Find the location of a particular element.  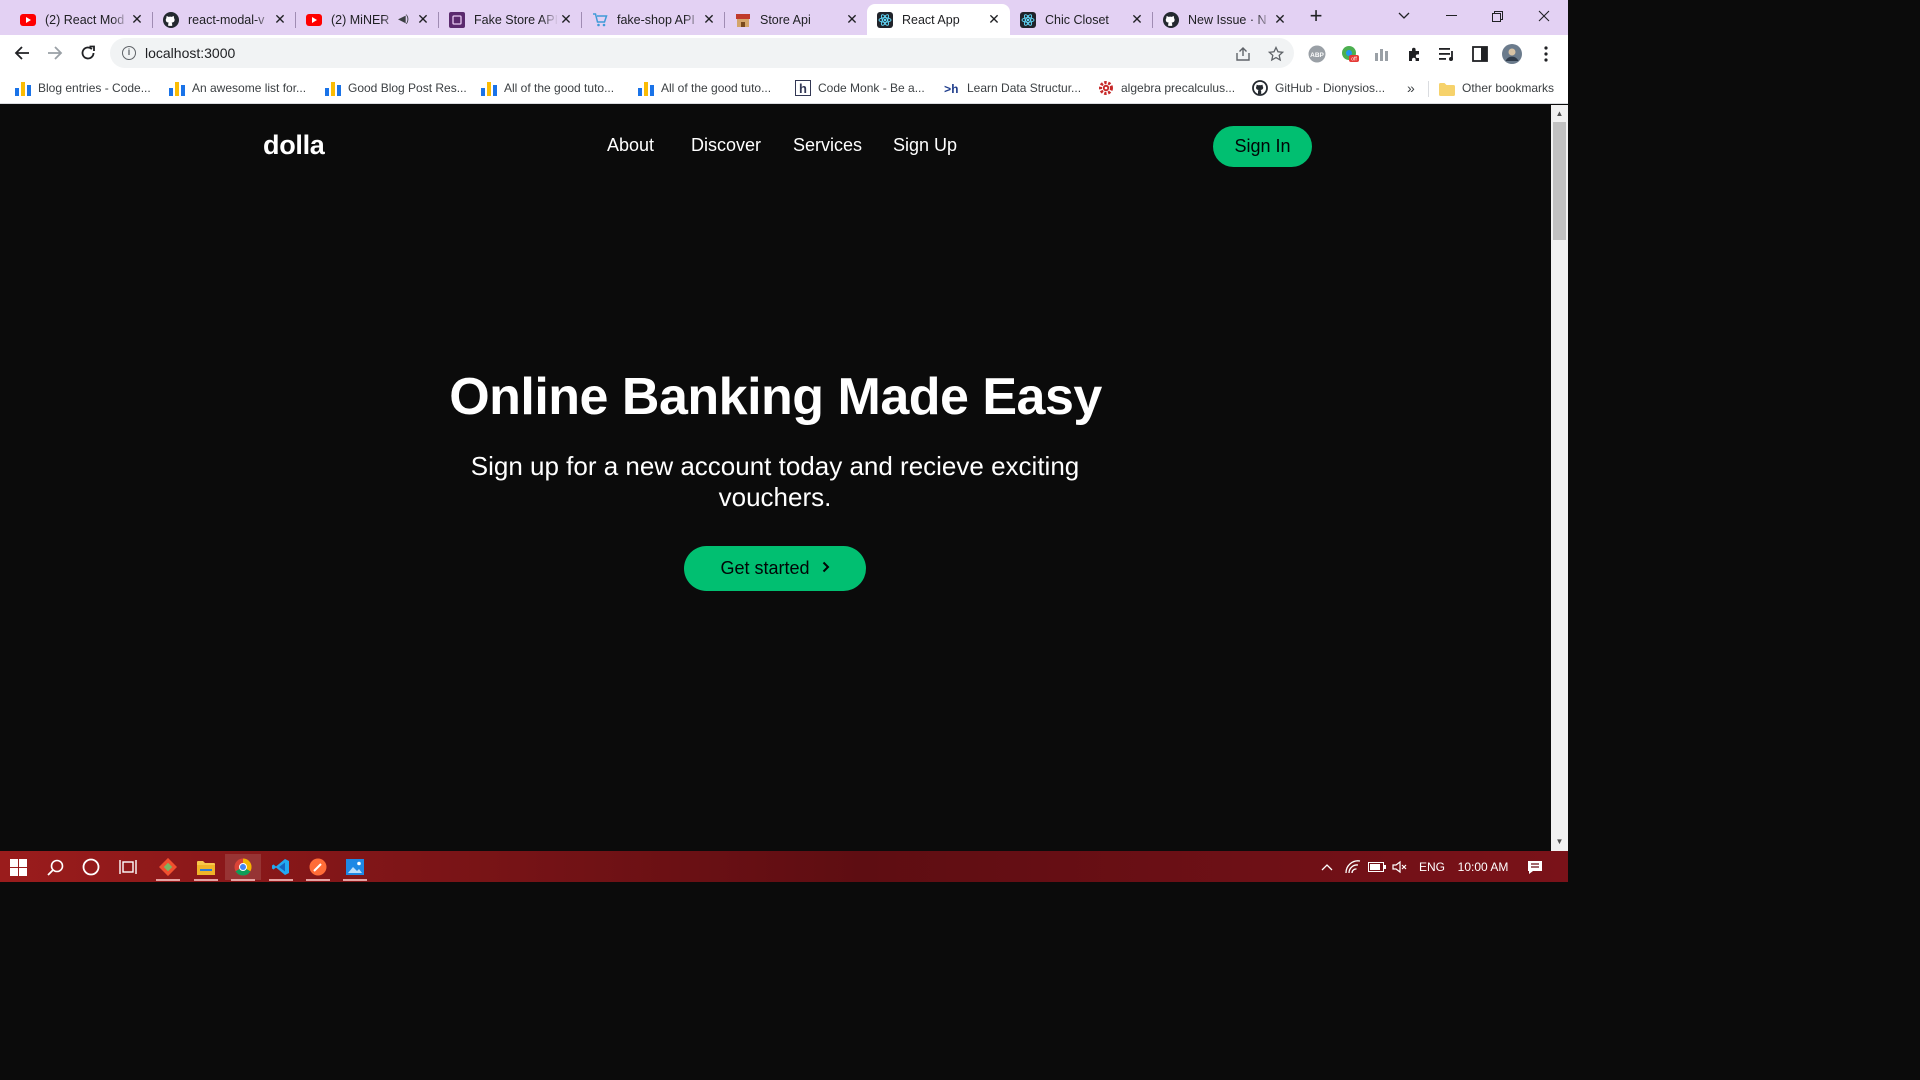

tab: Chic Closet ✕ is located at coordinates (1081, 19).